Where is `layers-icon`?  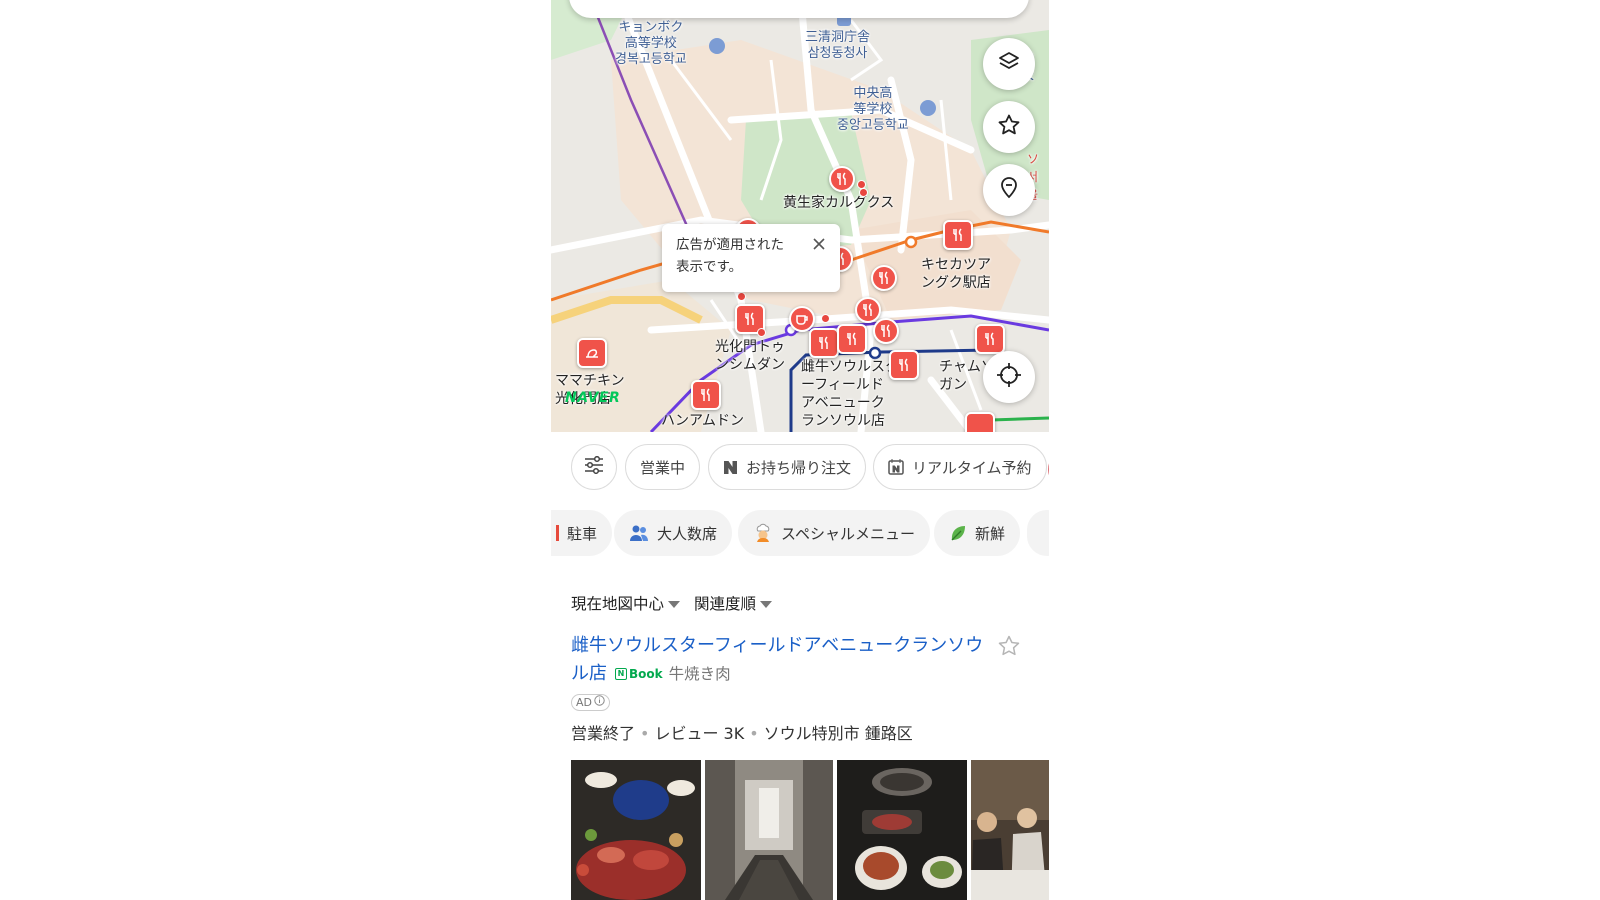 layers-icon is located at coordinates (1009, 64).